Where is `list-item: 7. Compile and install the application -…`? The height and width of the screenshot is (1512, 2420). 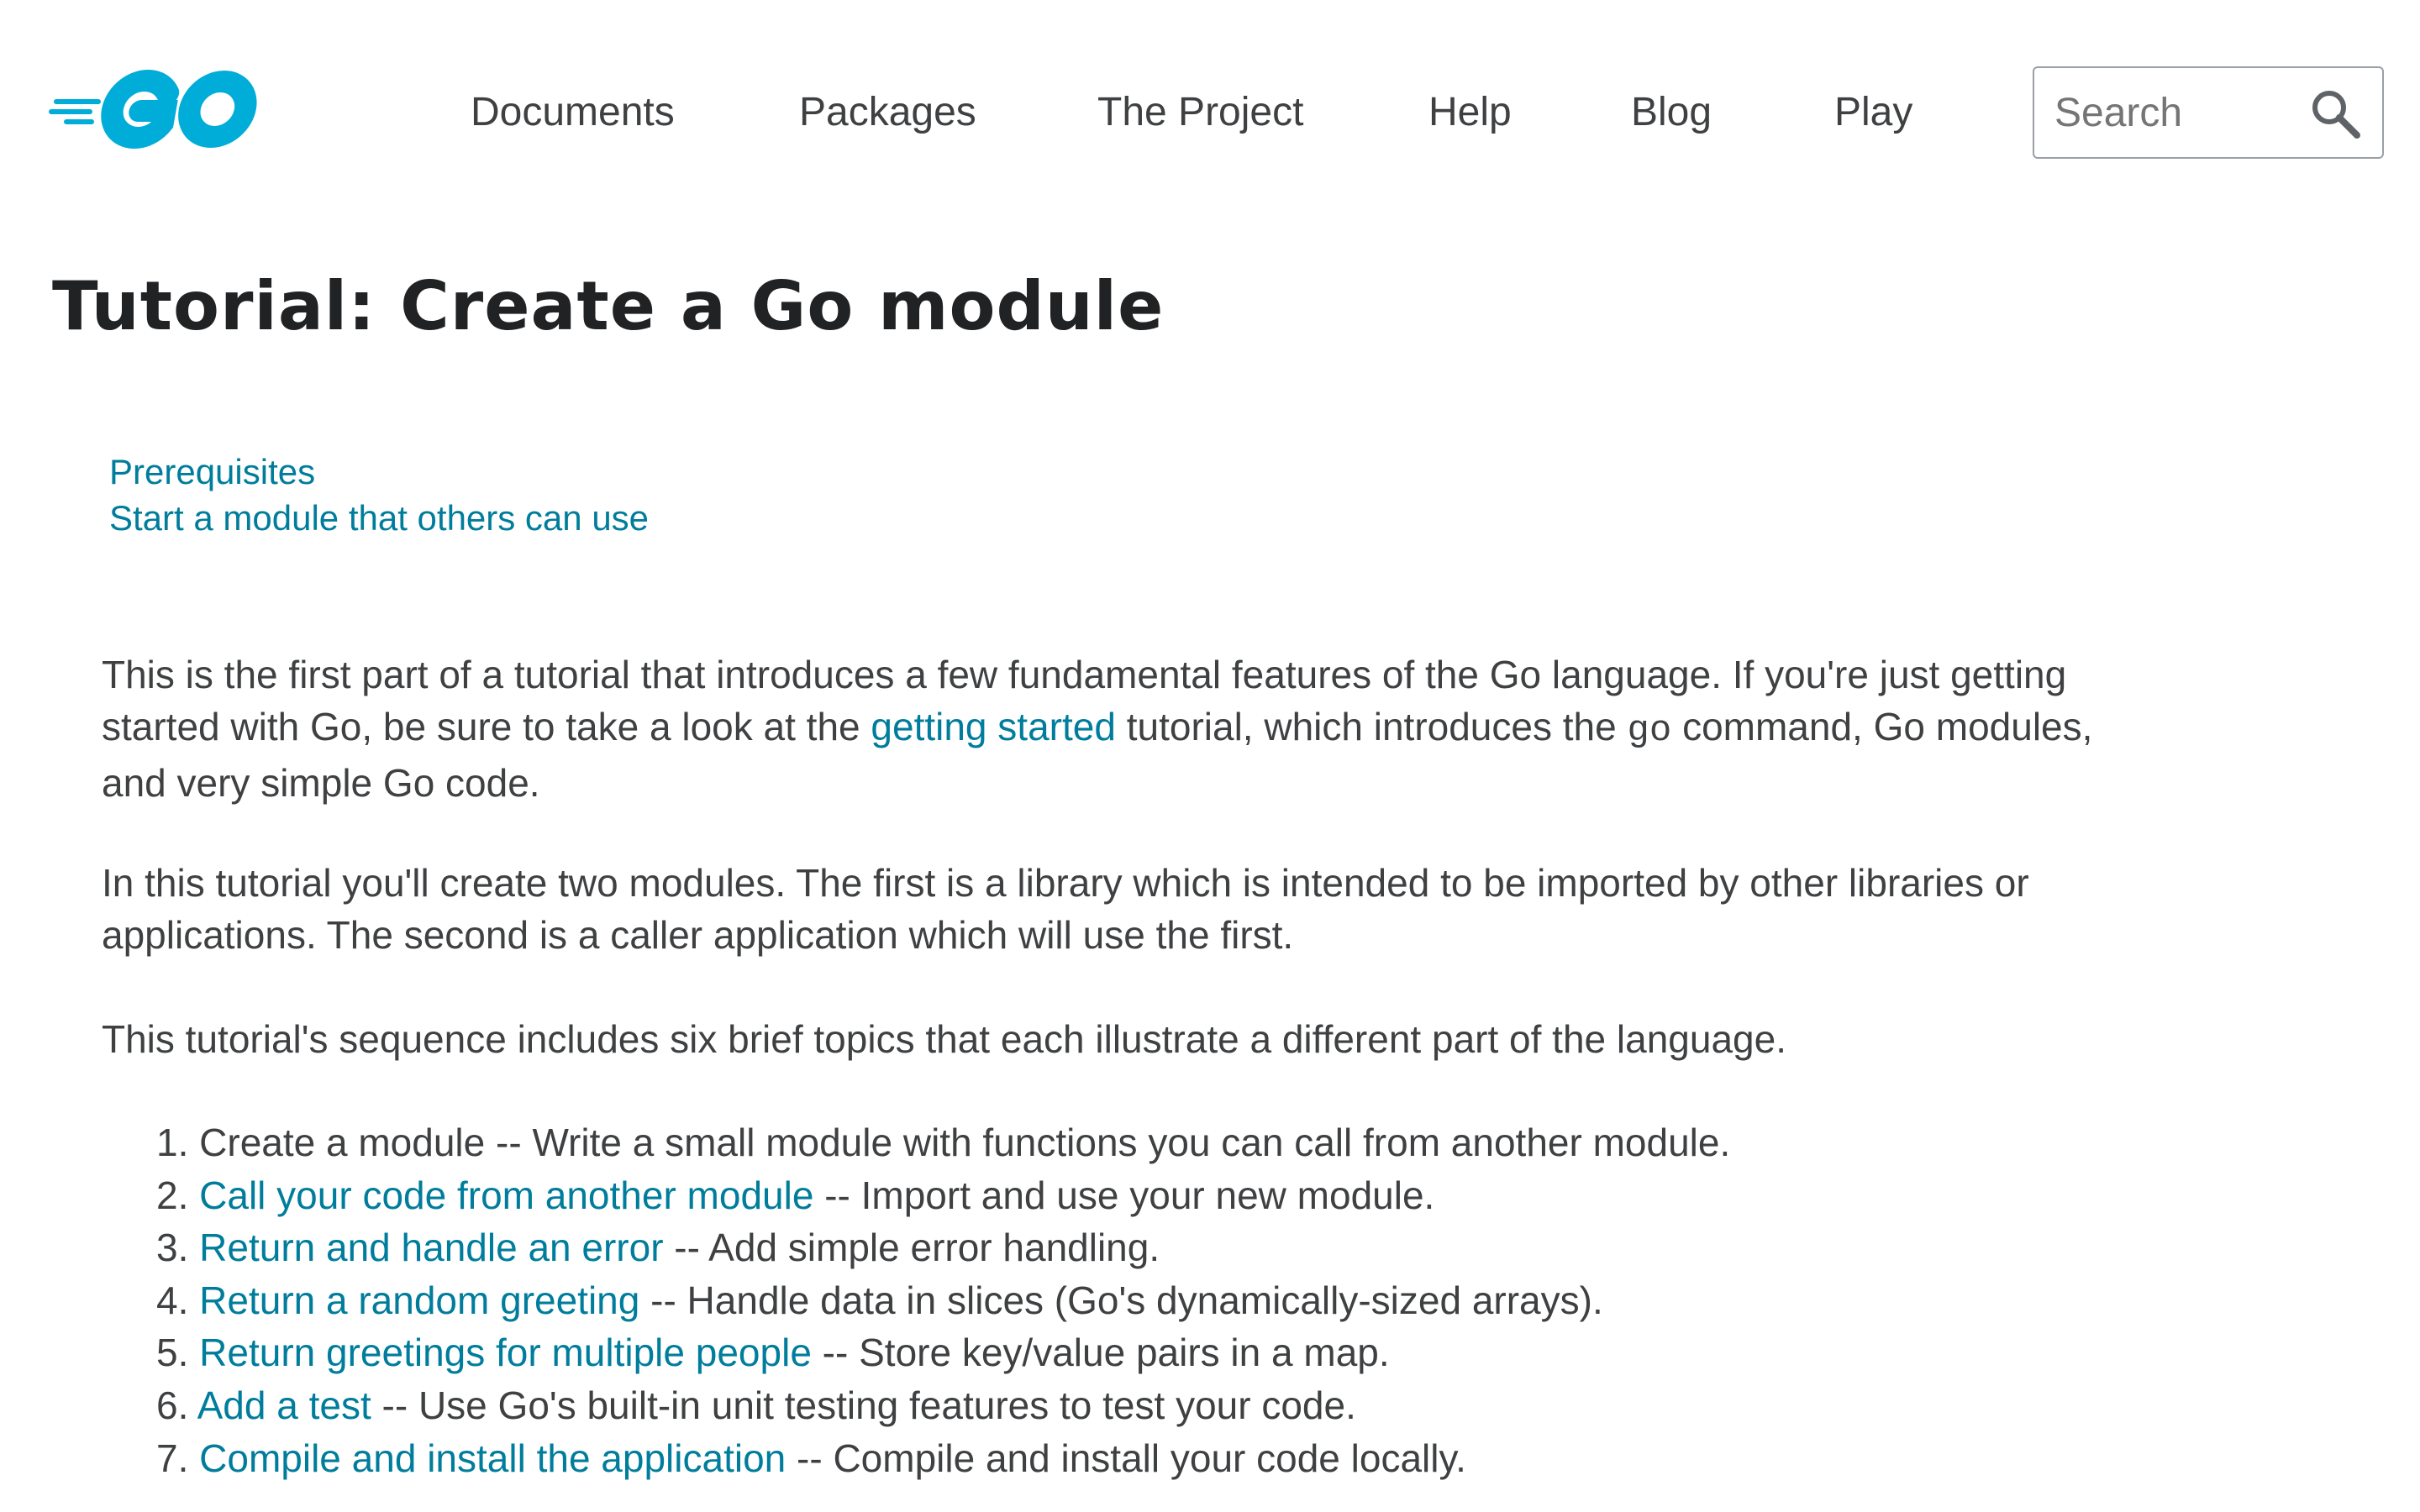 list-item: 7. Compile and install the application -… is located at coordinates (943, 1458).